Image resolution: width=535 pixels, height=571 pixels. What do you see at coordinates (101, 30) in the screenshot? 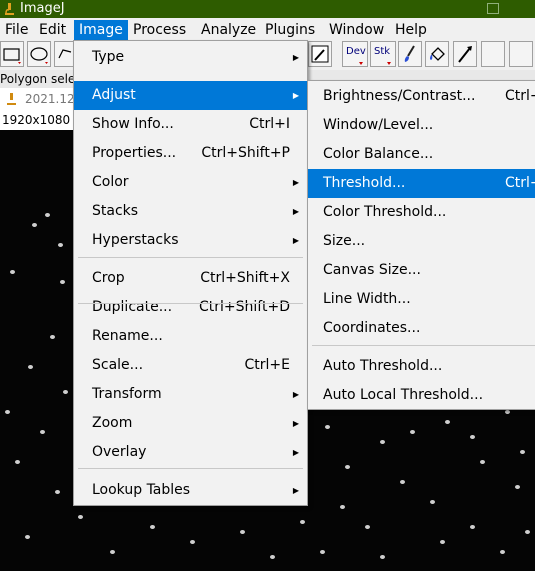
I see `menu-image: Image` at bounding box center [101, 30].